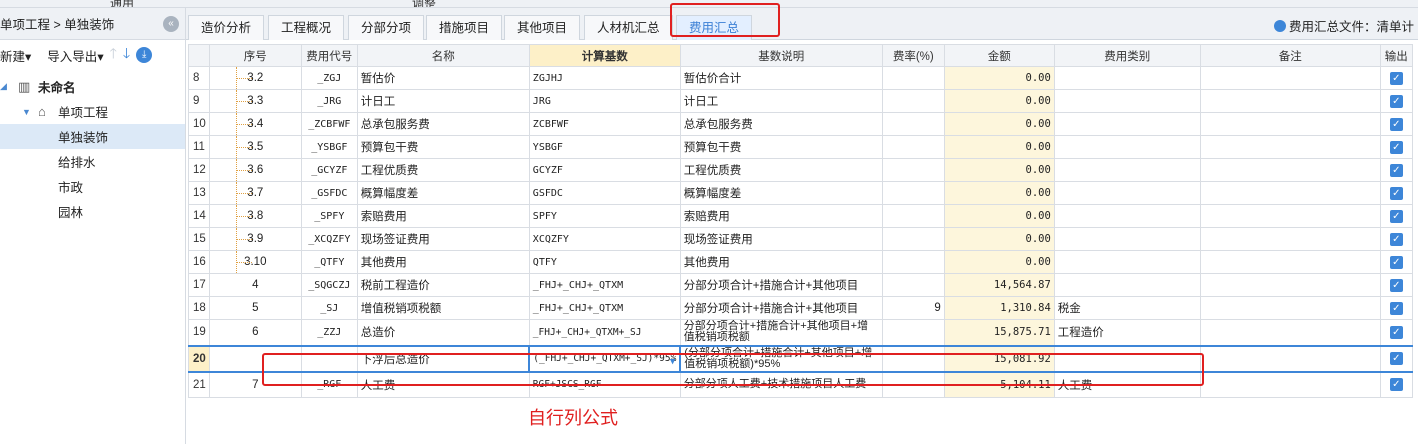 Image resolution: width=1418 pixels, height=444 pixels. Describe the element at coordinates (1396, 55) in the screenshot. I see `col-output: 输出` at that location.